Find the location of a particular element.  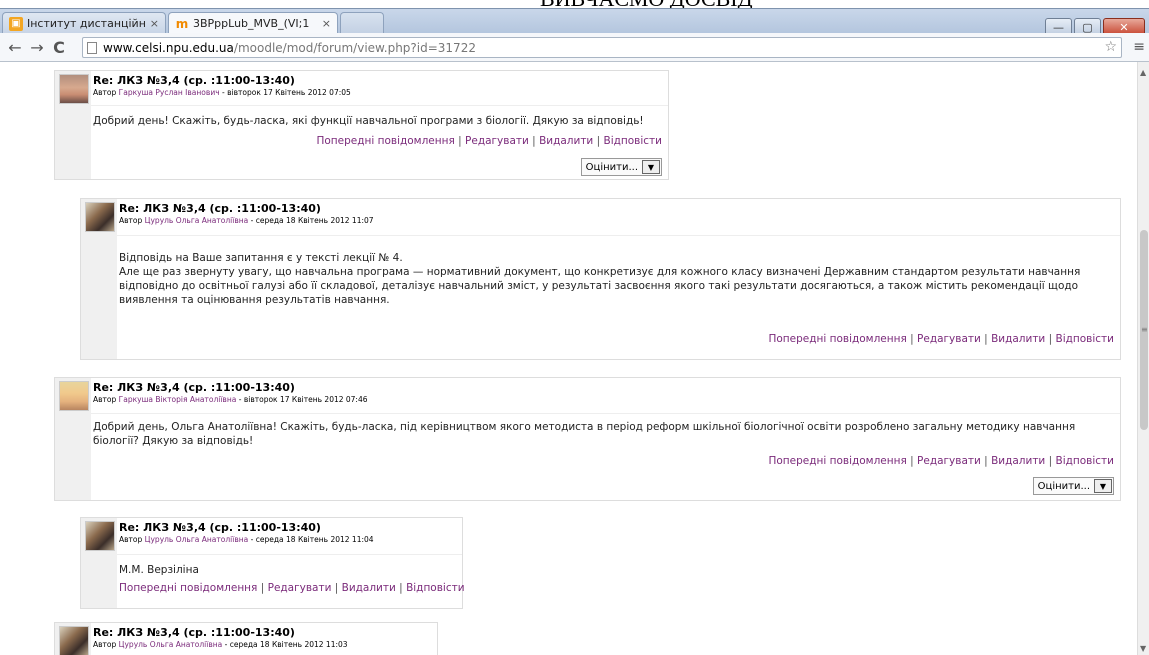

institute-favicon-icon: ▣ is located at coordinates (16, 23).